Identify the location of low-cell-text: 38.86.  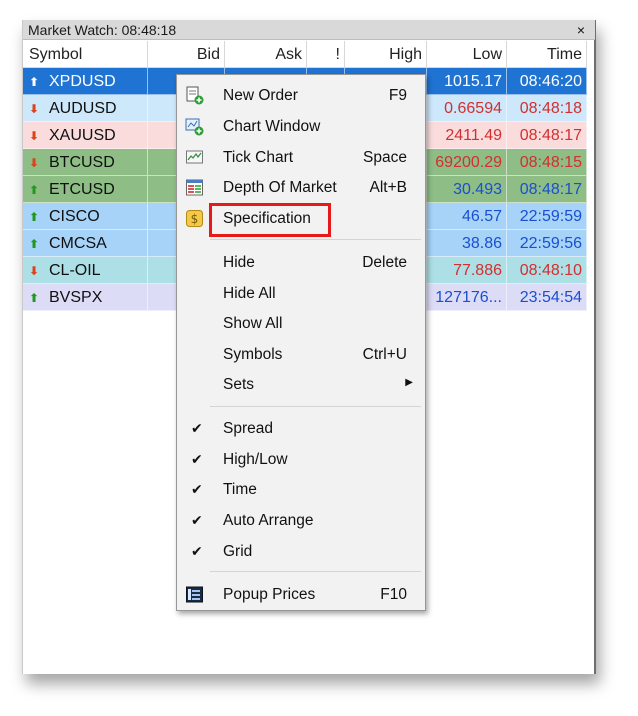
(481, 243).